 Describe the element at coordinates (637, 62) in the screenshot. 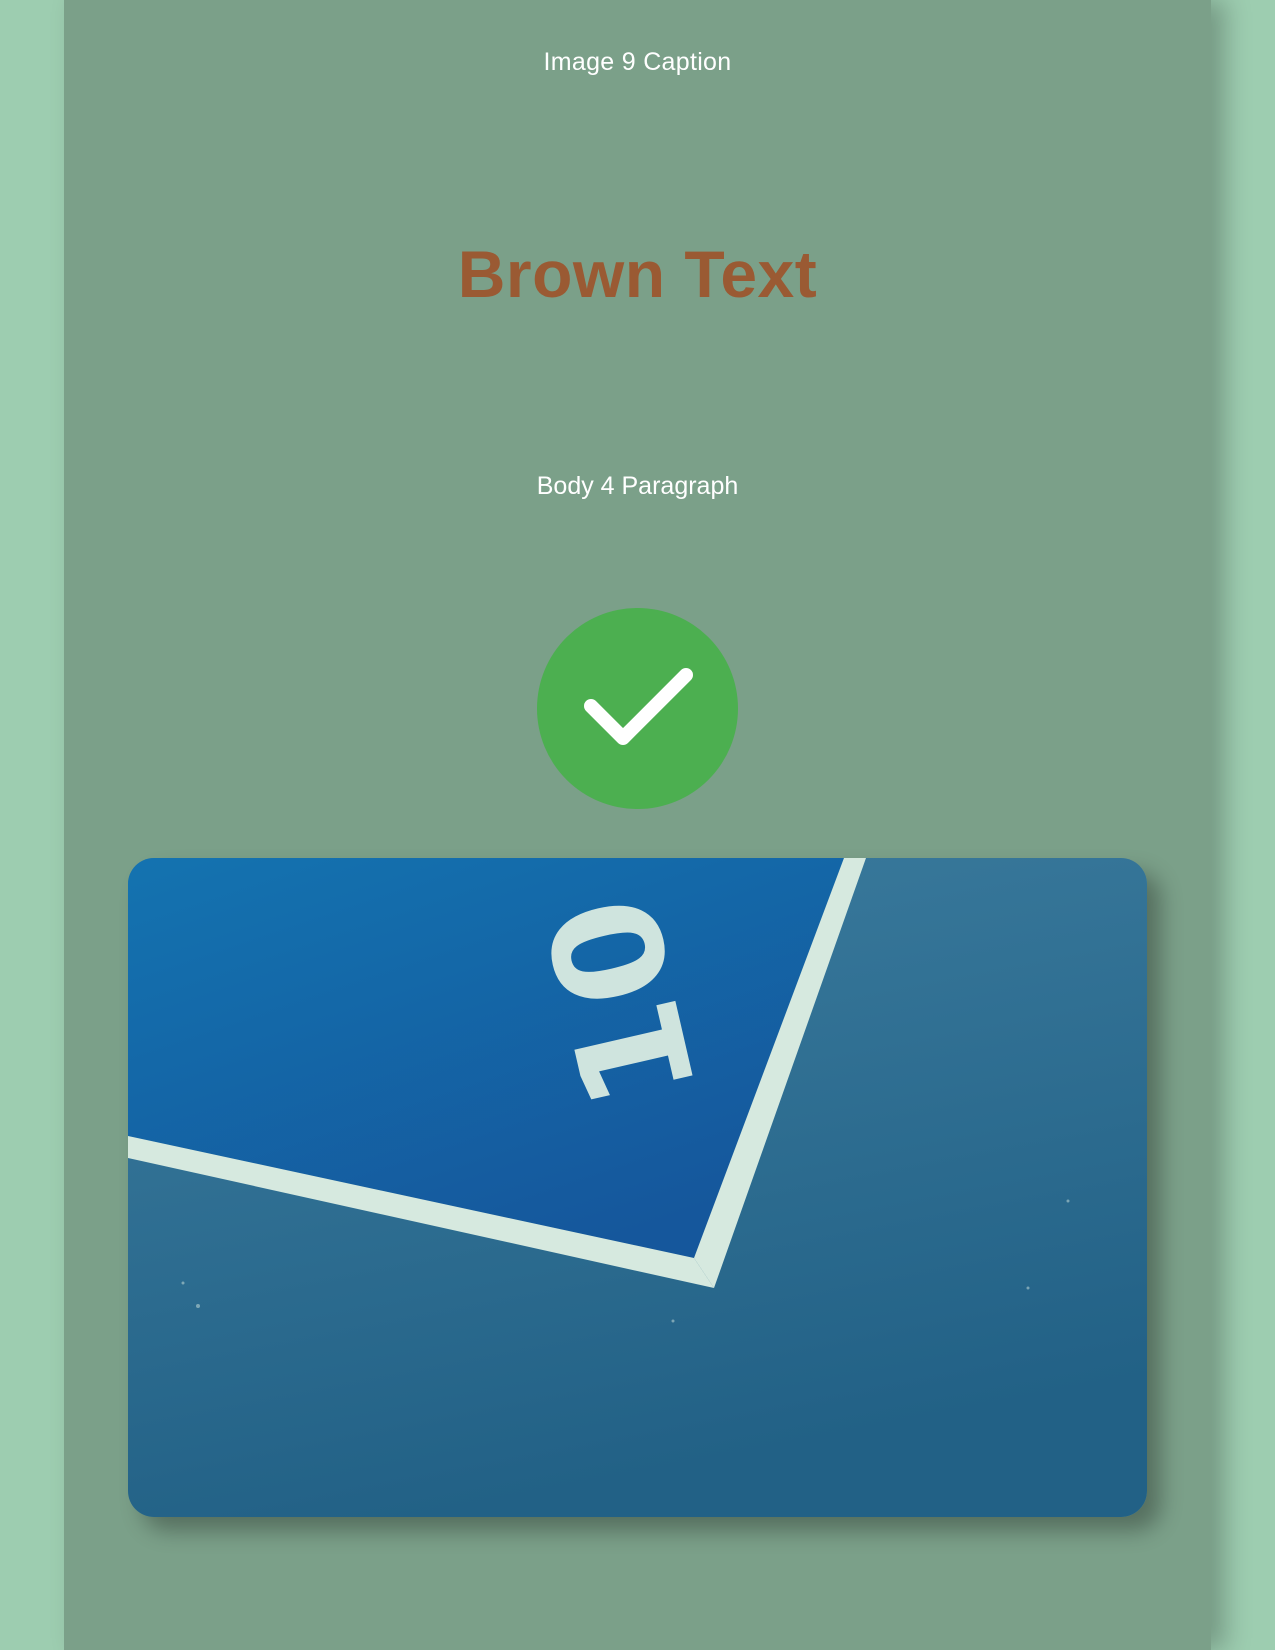

I see `image-caption: Image 9 Caption` at that location.